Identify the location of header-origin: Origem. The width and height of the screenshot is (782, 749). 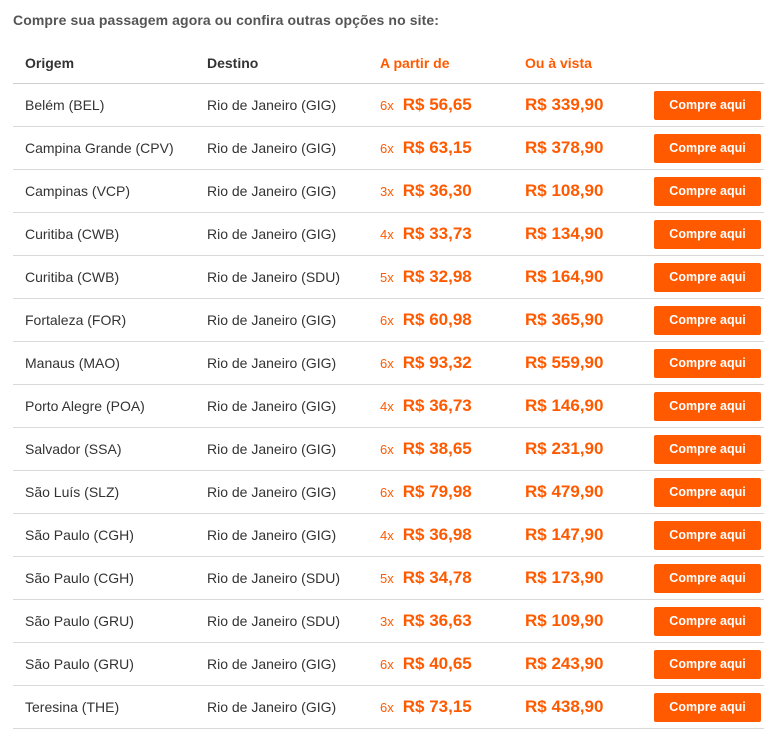
(50, 62).